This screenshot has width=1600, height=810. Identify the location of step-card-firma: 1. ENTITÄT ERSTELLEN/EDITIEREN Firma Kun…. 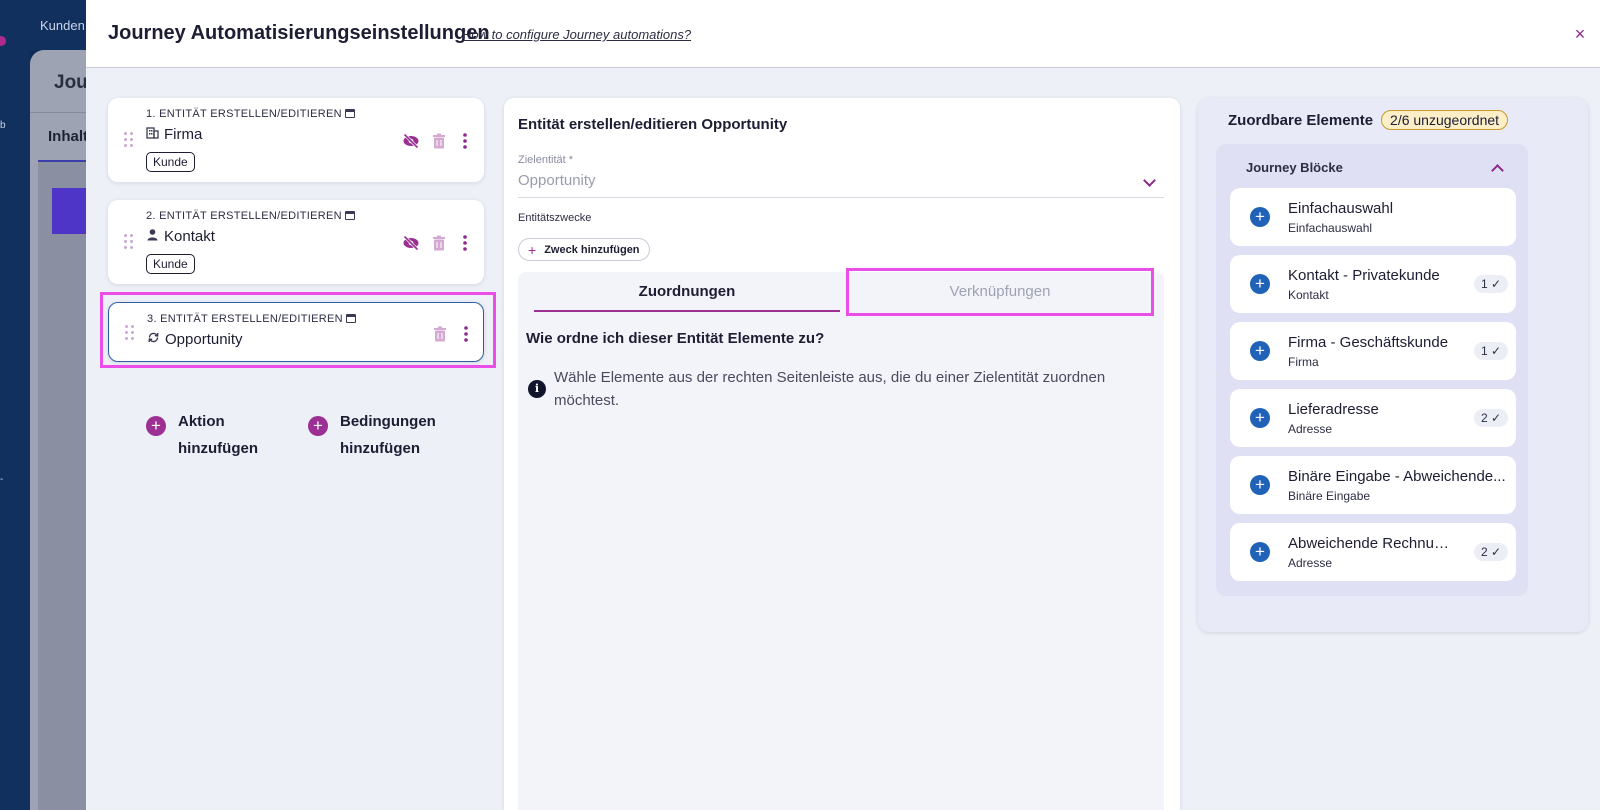
(296, 140).